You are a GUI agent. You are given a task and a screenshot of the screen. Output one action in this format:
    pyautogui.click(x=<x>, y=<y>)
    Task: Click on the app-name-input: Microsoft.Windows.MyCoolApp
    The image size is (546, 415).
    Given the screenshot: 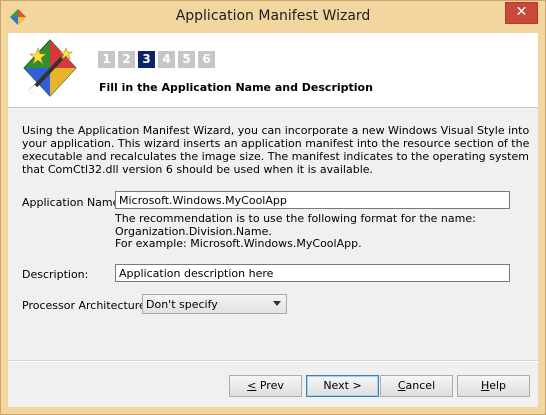 What is the action you would take?
    pyautogui.click(x=312, y=200)
    